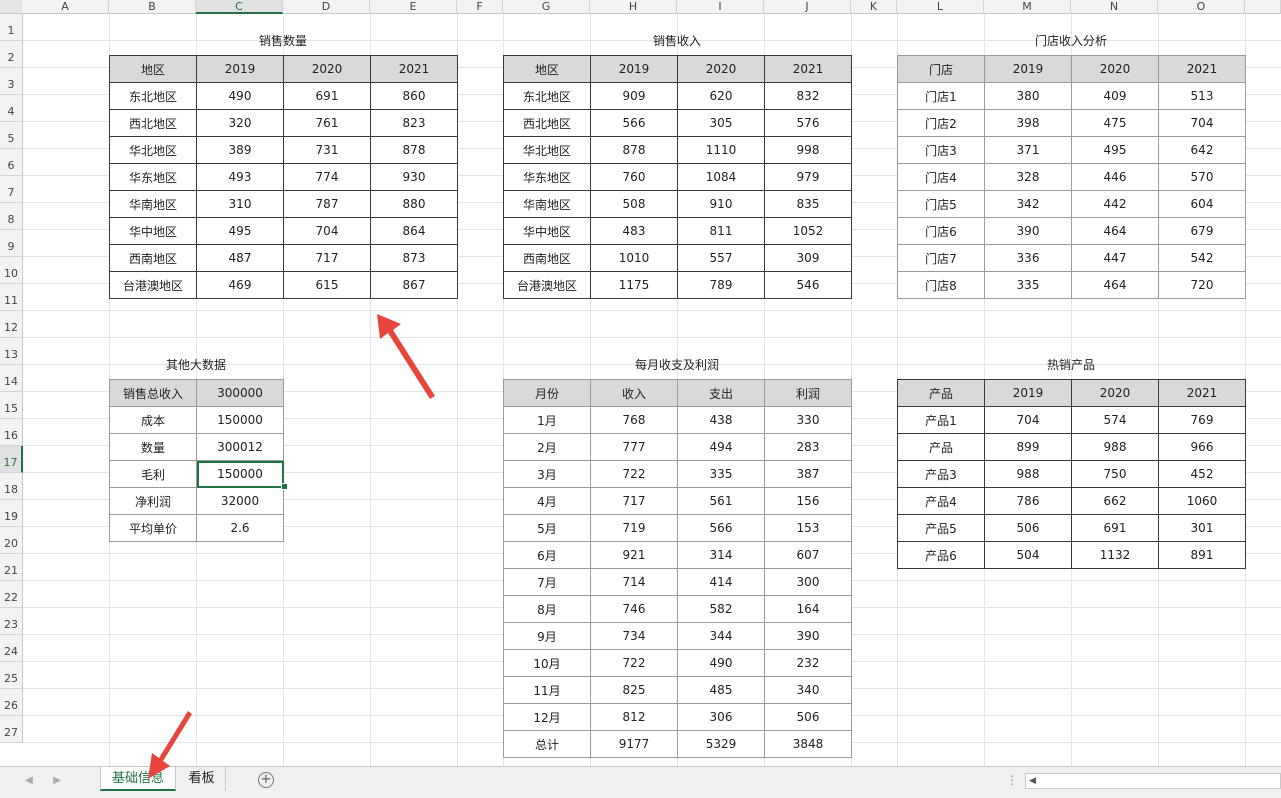 The height and width of the screenshot is (798, 1281). I want to click on table-cell: 西北地区, so click(153, 123).